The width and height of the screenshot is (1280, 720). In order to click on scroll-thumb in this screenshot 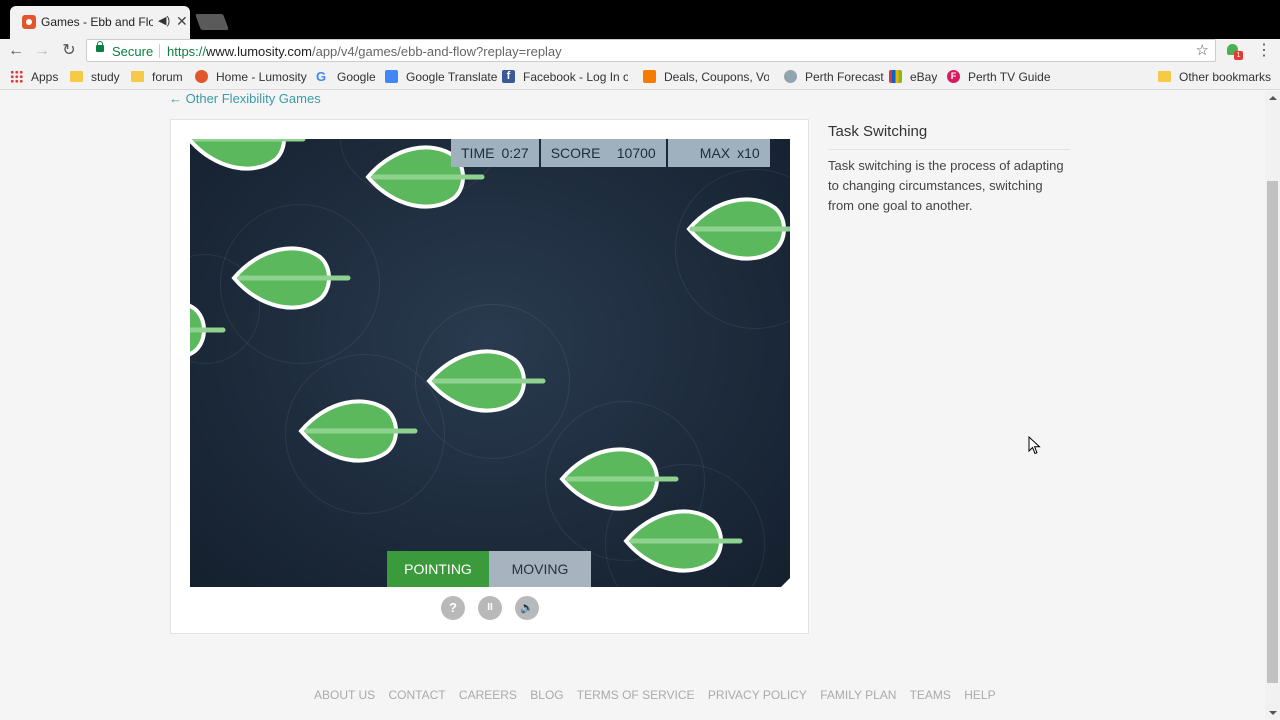, I will do `click(1272, 432)`.